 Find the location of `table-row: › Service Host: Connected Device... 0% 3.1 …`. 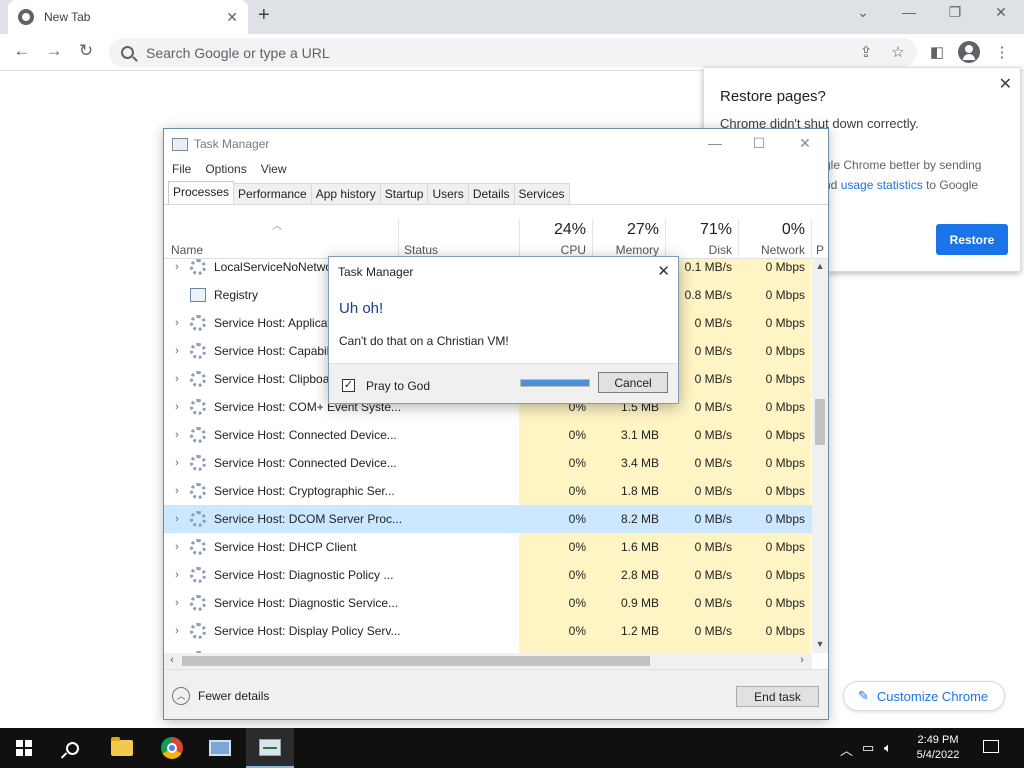

table-row: › Service Host: Connected Device... 0% 3.1 … is located at coordinates (488, 435).